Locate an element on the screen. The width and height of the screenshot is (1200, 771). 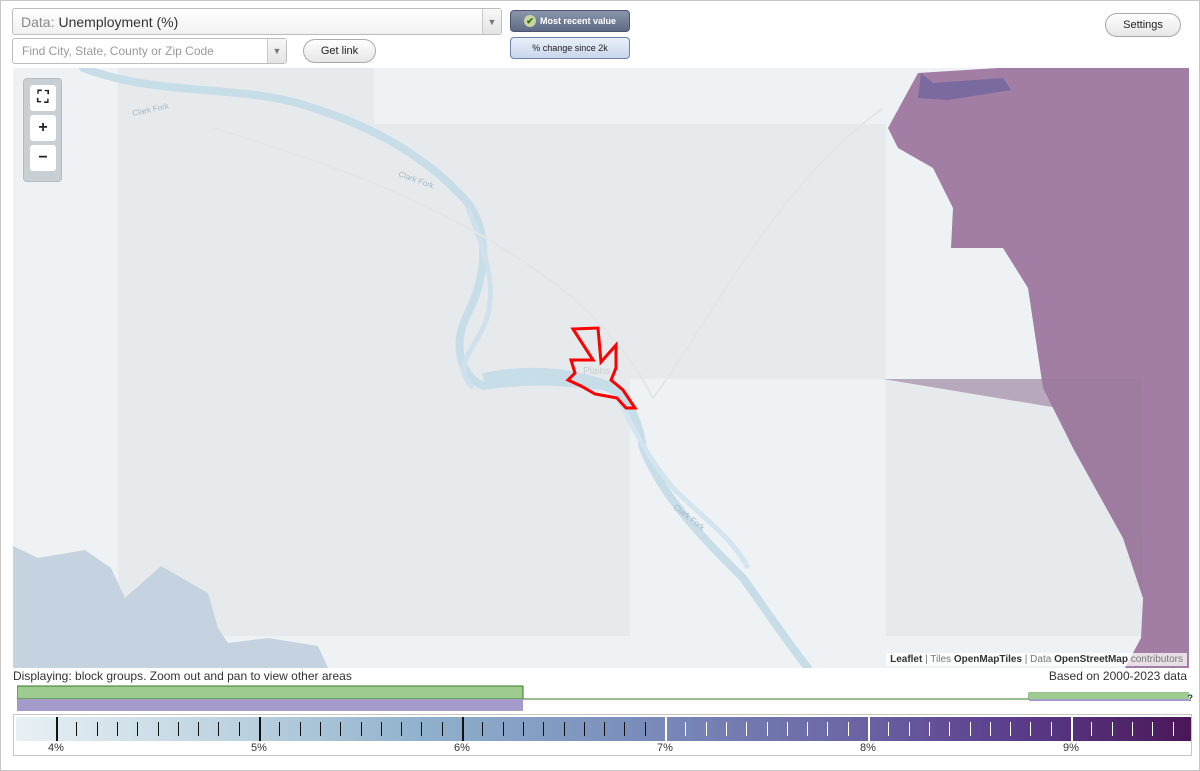
most-recent-value-button: ✔ Most recent value is located at coordinates (570, 21).